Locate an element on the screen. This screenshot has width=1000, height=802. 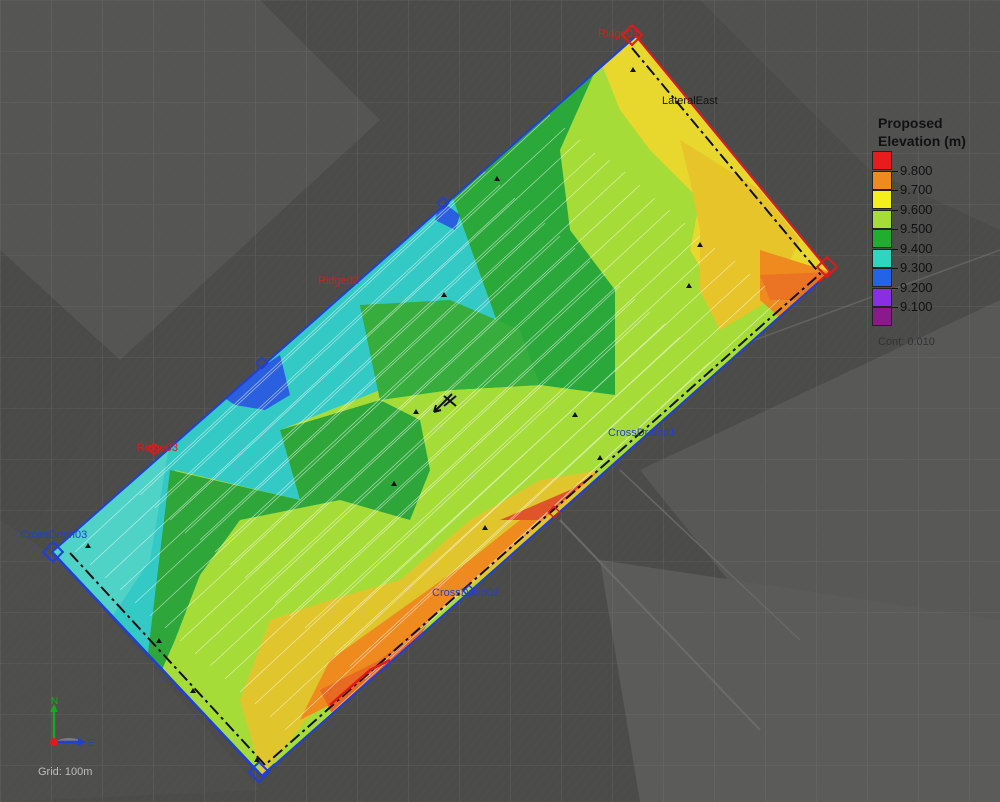
label-lateral-east: LateralEast is located at coordinates (690, 101).